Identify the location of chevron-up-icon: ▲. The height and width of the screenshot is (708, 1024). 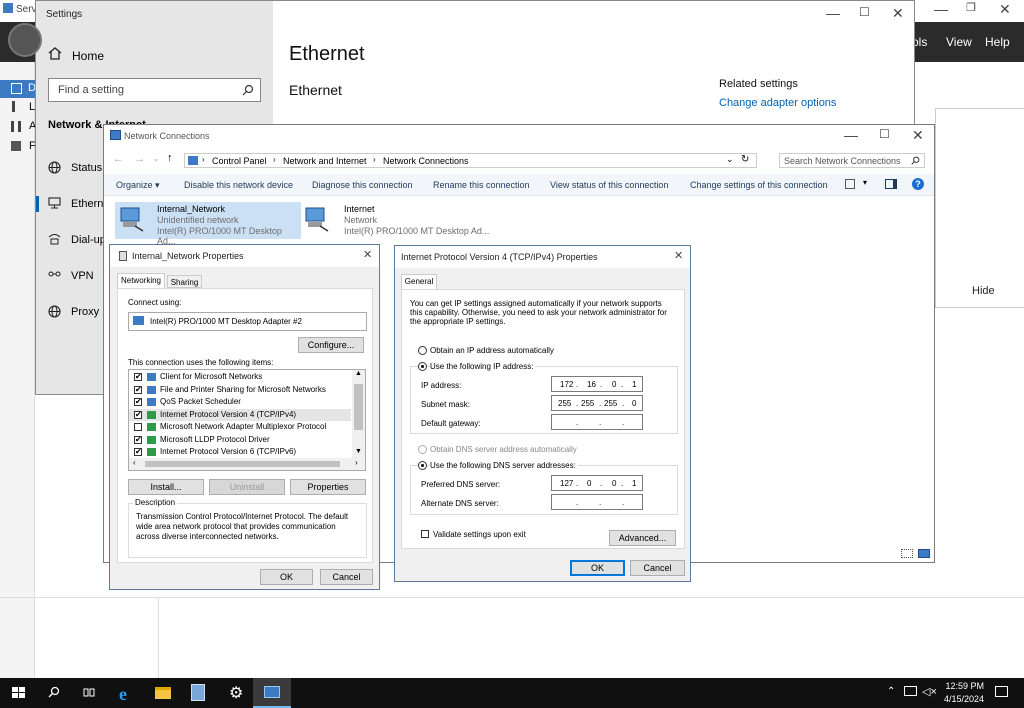
(358, 373).